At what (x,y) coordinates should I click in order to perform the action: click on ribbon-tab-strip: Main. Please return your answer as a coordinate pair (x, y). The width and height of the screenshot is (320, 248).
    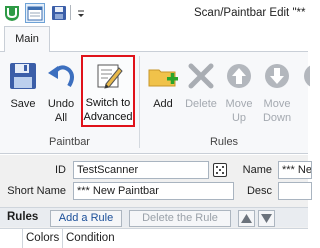
    Looking at the image, I should click on (154, 39).